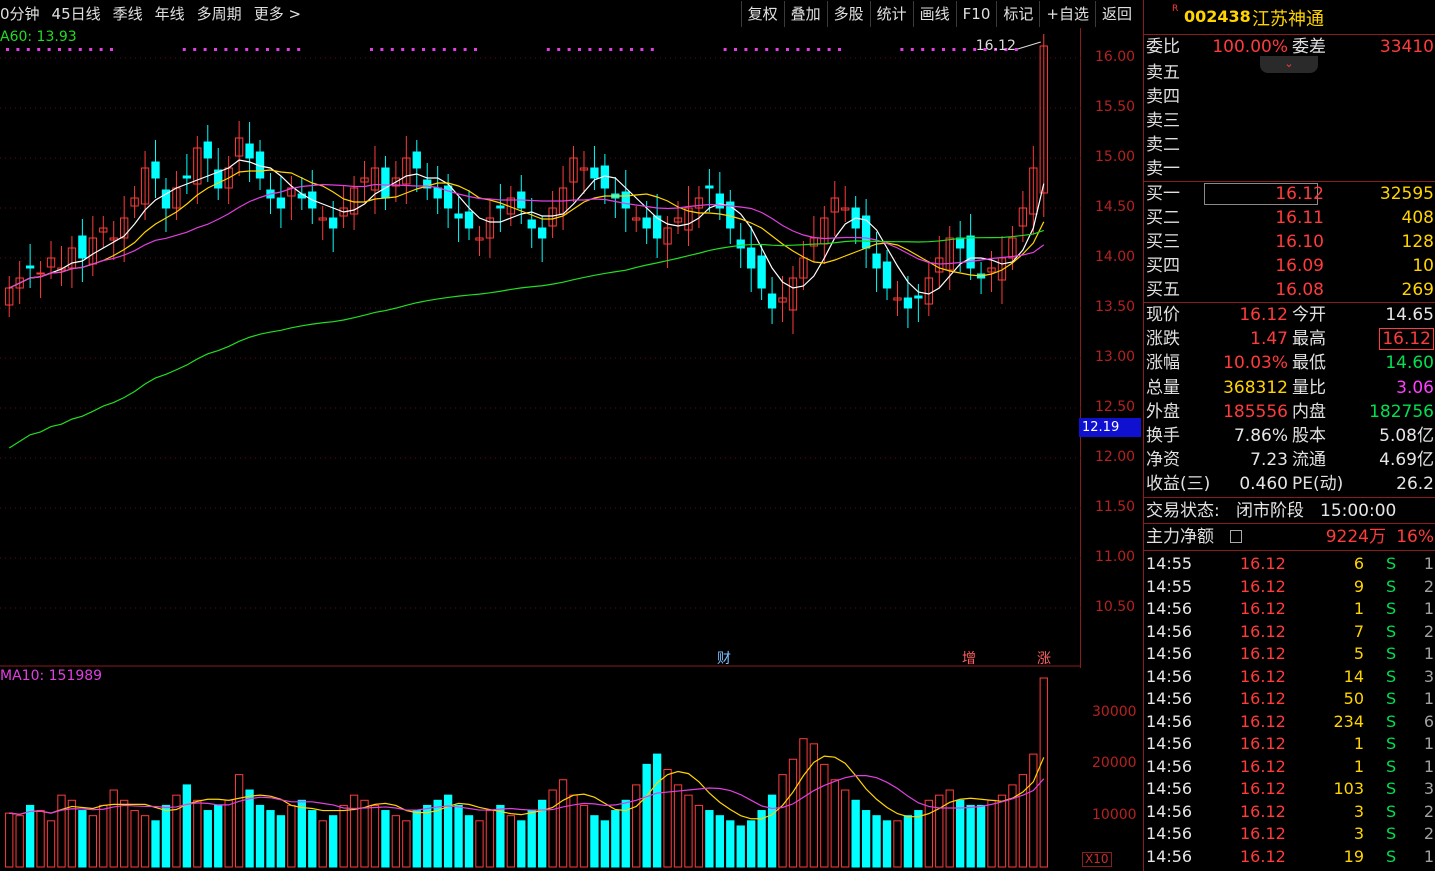 The width and height of the screenshot is (1435, 871). Describe the element at coordinates (1289, 722) in the screenshot. I see `tick-row: 14:56 16.12 234 S 6` at that location.